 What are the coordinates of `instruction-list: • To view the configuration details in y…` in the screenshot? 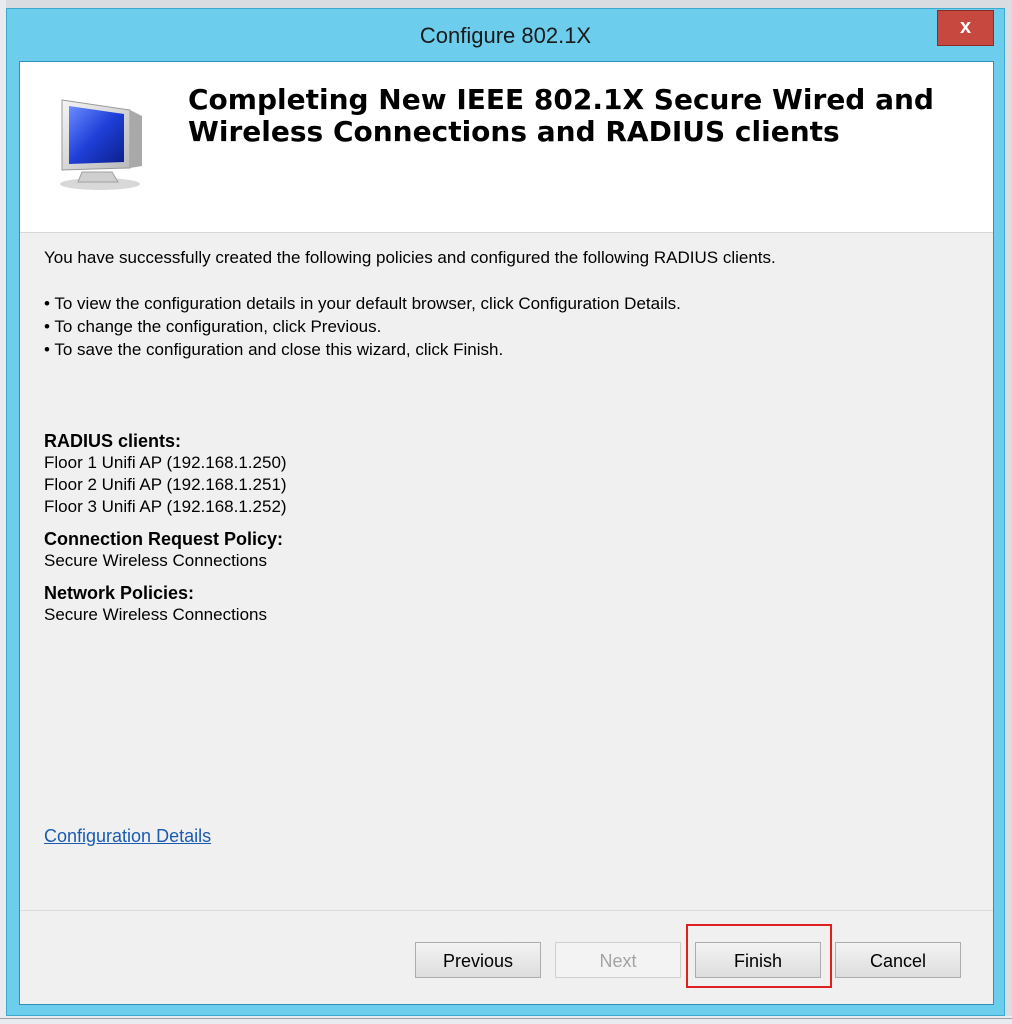 It's located at (362, 326).